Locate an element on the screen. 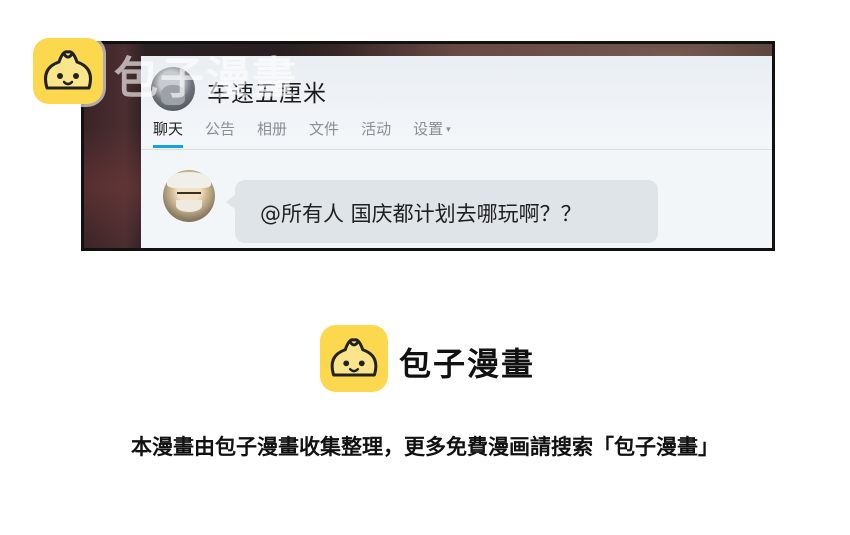  watermark-bun-logo-icon is located at coordinates (68, 71).